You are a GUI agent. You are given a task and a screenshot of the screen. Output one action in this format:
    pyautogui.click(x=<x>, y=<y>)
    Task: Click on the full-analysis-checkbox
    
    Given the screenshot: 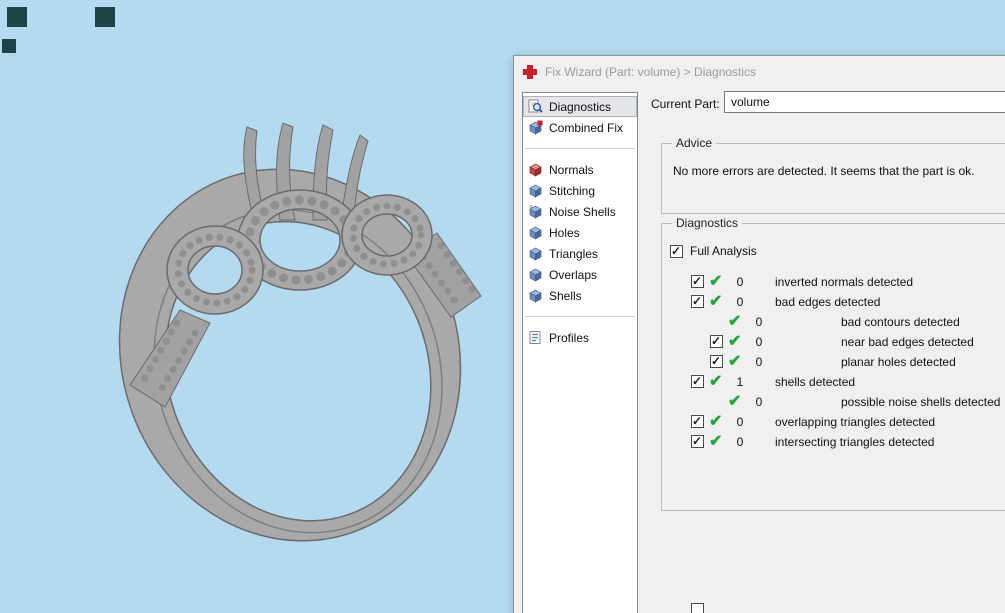 What is the action you would take?
    pyautogui.click(x=676, y=251)
    